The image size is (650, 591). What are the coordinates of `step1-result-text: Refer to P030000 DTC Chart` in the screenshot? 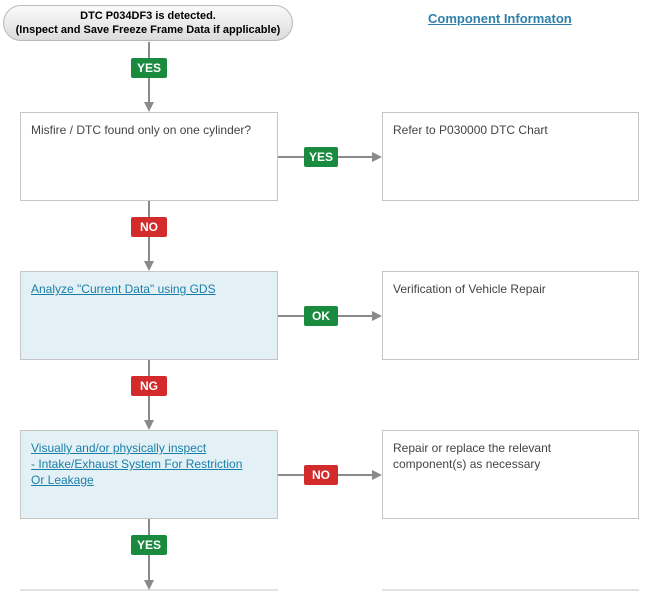 It's located at (470, 130).